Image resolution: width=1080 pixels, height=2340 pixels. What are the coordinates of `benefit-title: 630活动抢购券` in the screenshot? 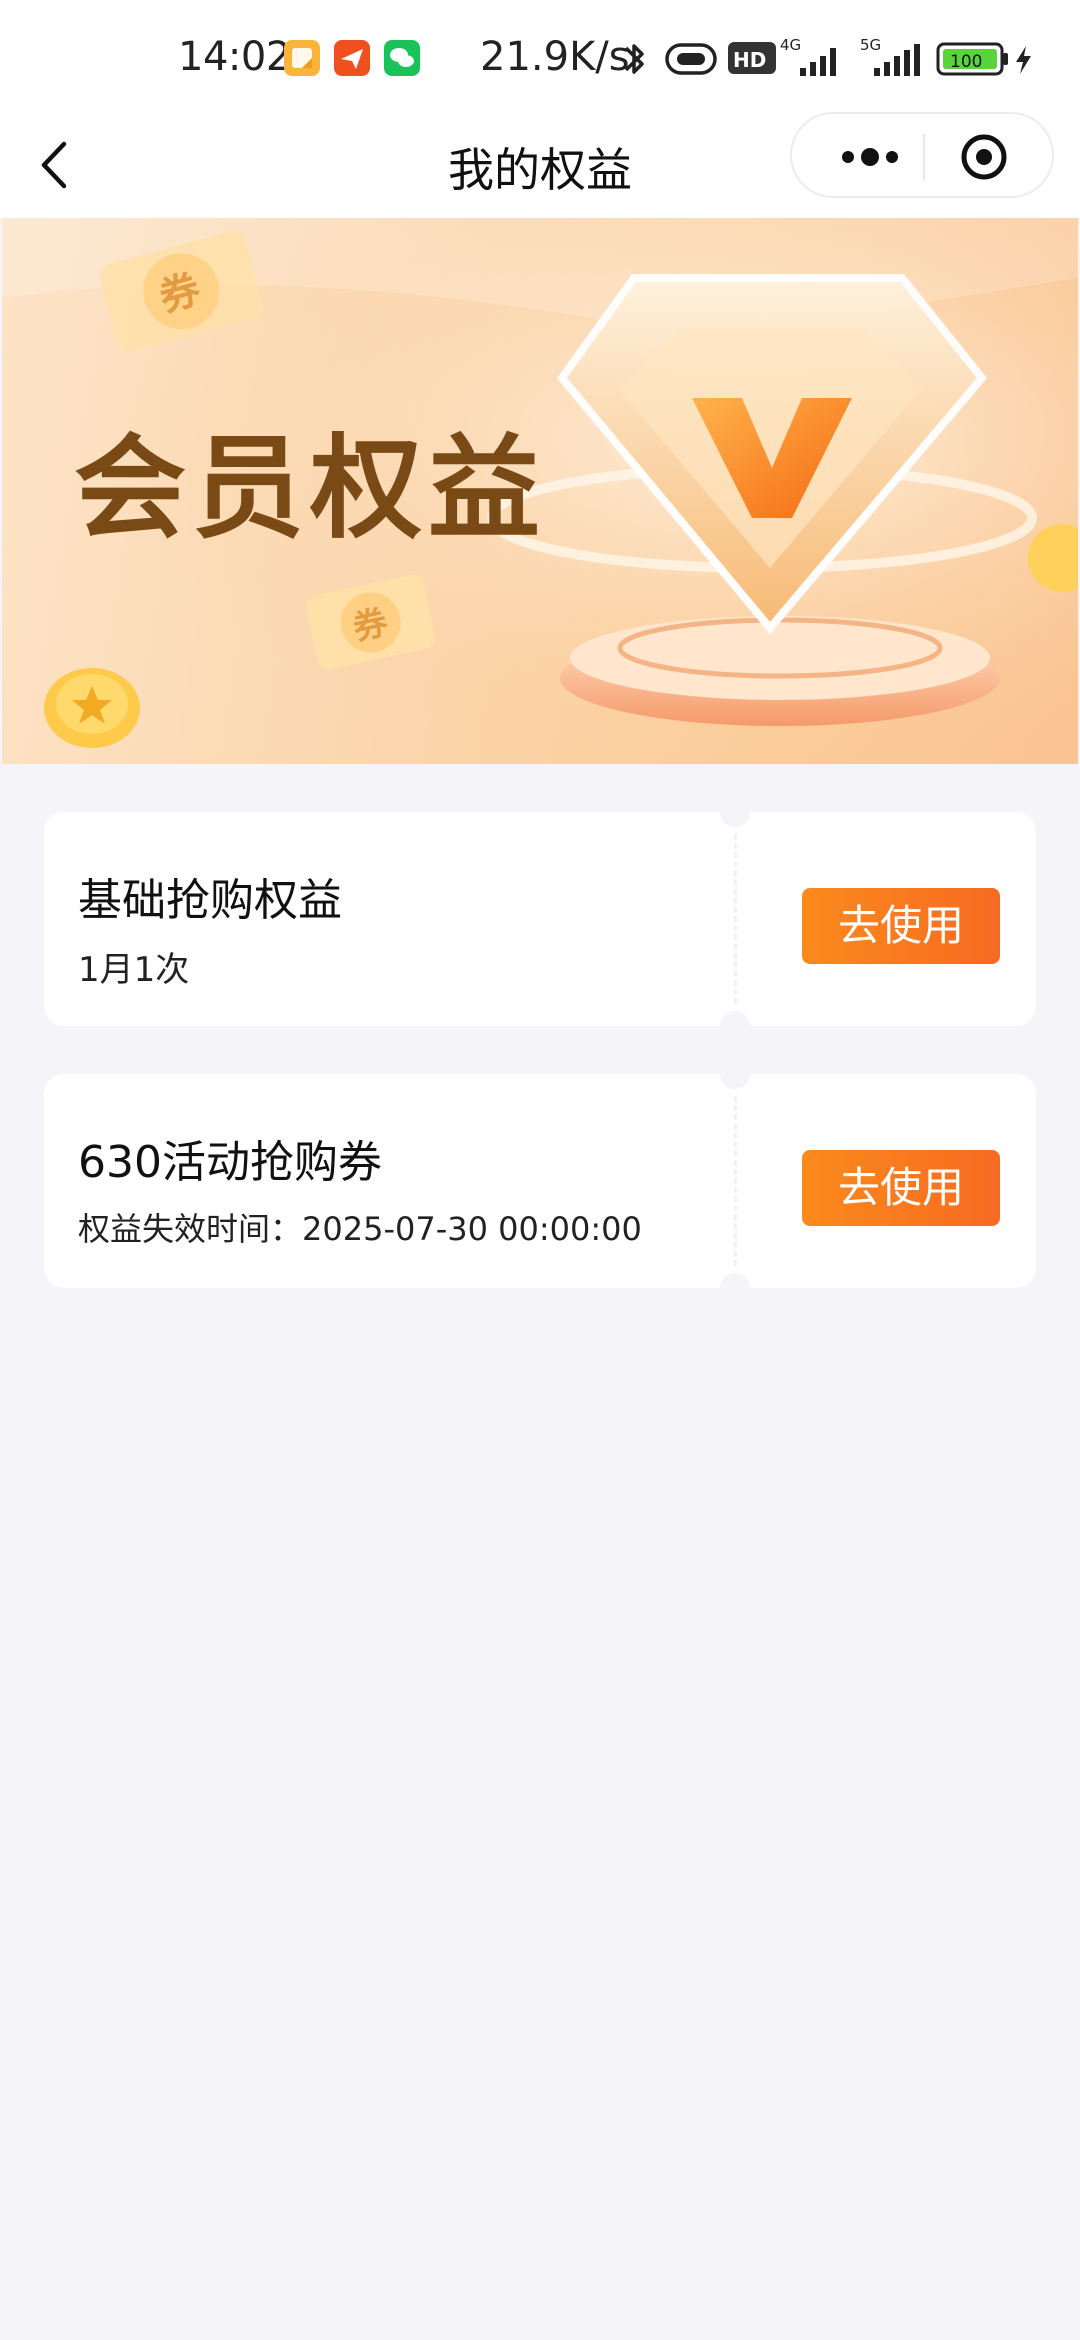 It's located at (230, 1162).